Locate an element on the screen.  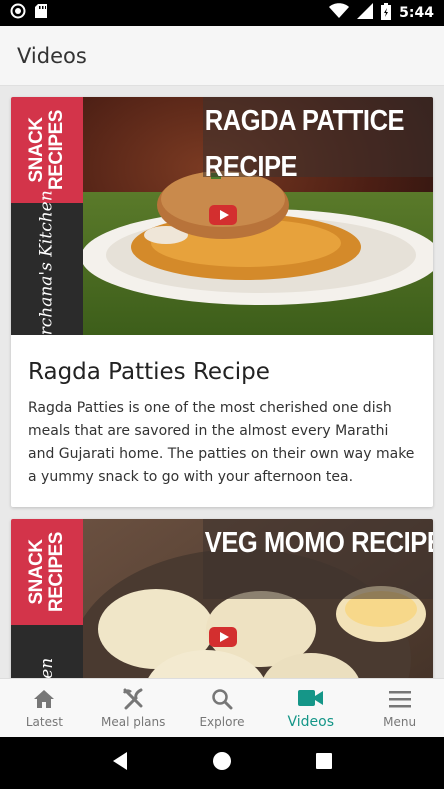
home-icon is located at coordinates (44, 699).